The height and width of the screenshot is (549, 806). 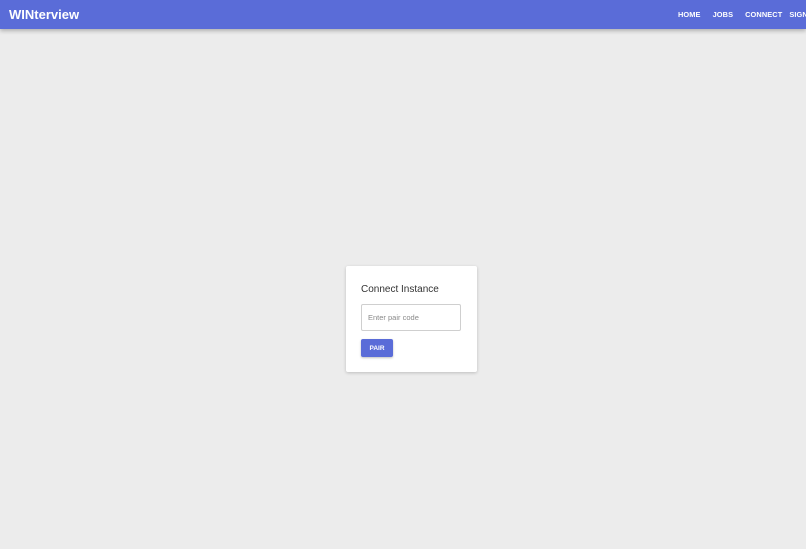 What do you see at coordinates (742, 14) in the screenshot?
I see `top-nav: HOME JOBS CONNECT SIGN OU` at bounding box center [742, 14].